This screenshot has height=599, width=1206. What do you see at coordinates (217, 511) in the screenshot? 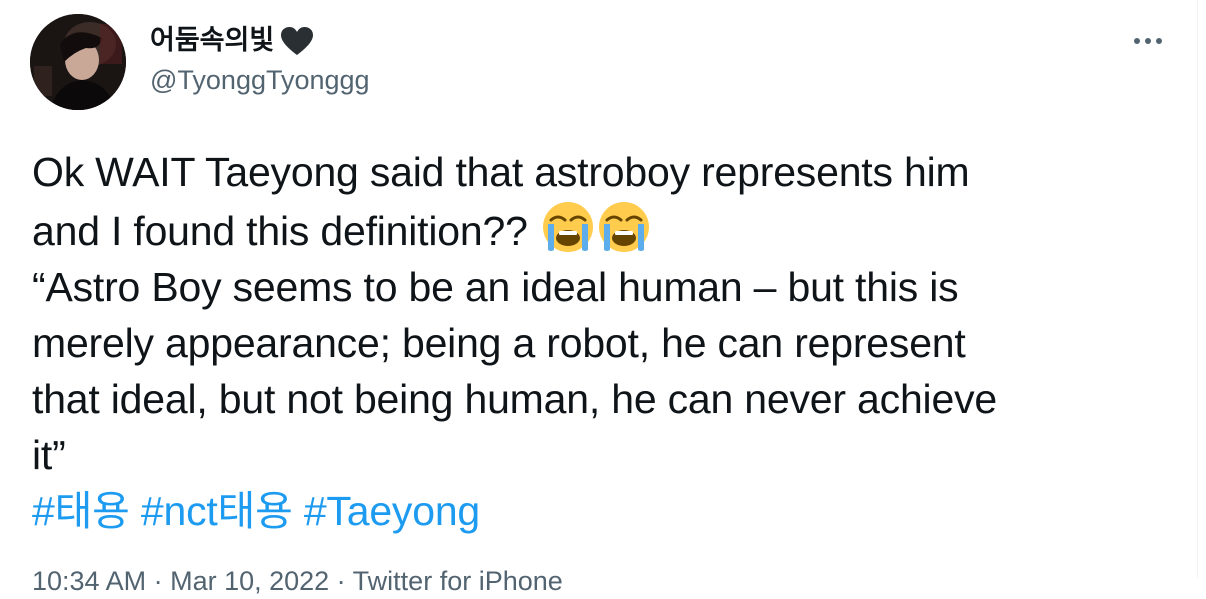
I see `hashtag-link: #nct태용` at bounding box center [217, 511].